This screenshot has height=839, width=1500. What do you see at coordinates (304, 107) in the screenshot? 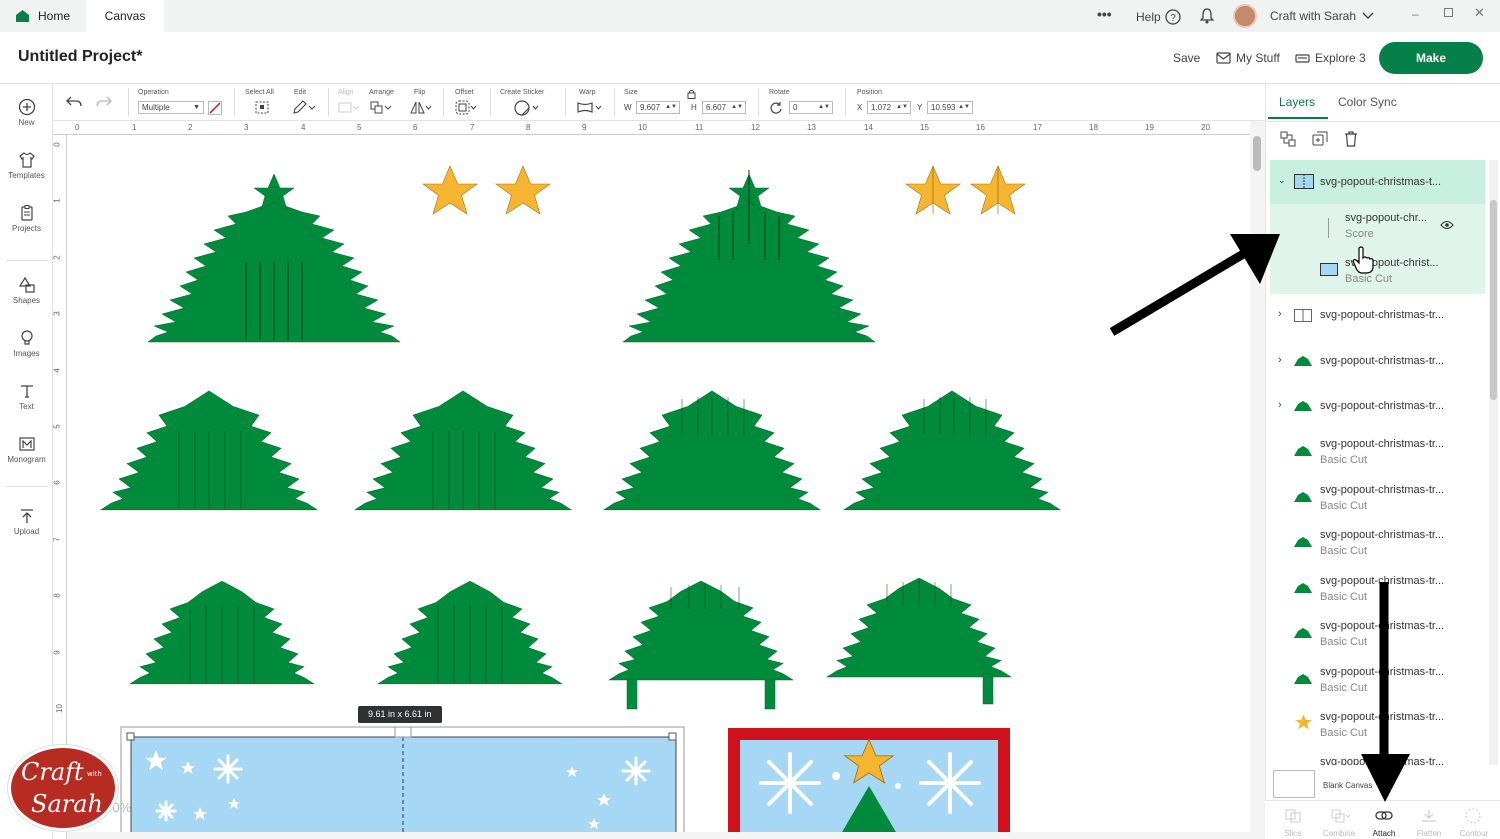
I see `edit-pen-icon` at bounding box center [304, 107].